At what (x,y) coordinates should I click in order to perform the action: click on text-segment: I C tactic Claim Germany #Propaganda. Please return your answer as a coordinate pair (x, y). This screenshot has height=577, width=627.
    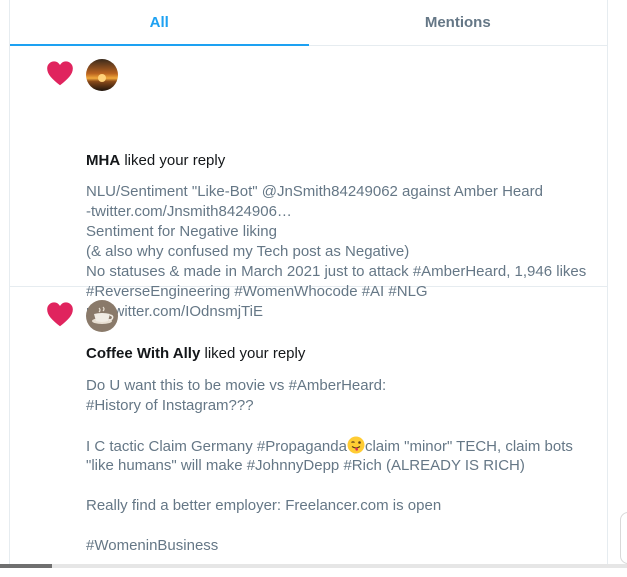
    Looking at the image, I should click on (216, 446).